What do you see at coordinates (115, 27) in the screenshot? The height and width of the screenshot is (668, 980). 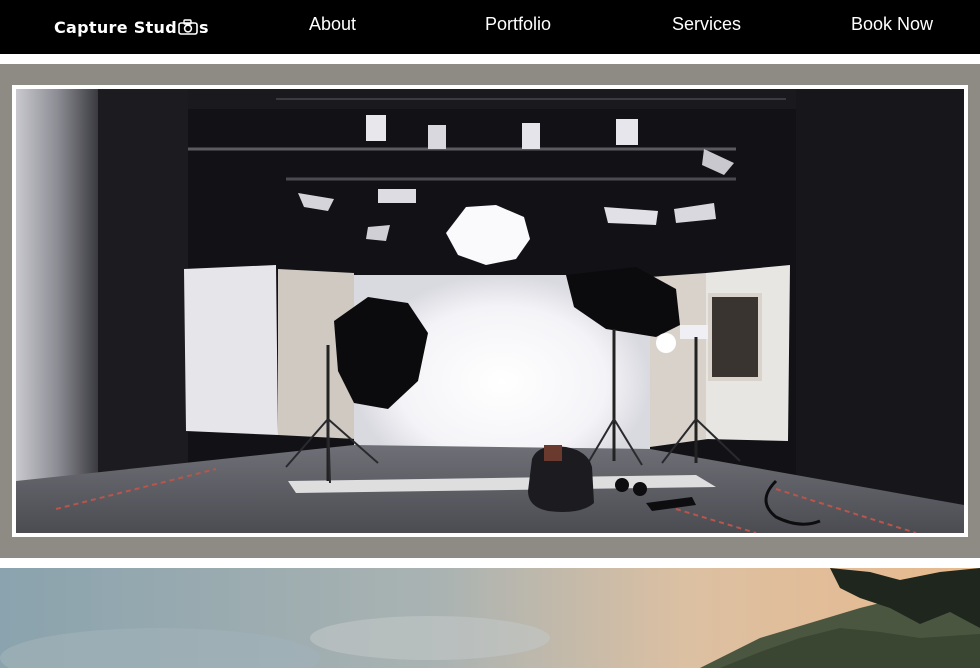 I see `logo-text-start: Capture Stud` at bounding box center [115, 27].